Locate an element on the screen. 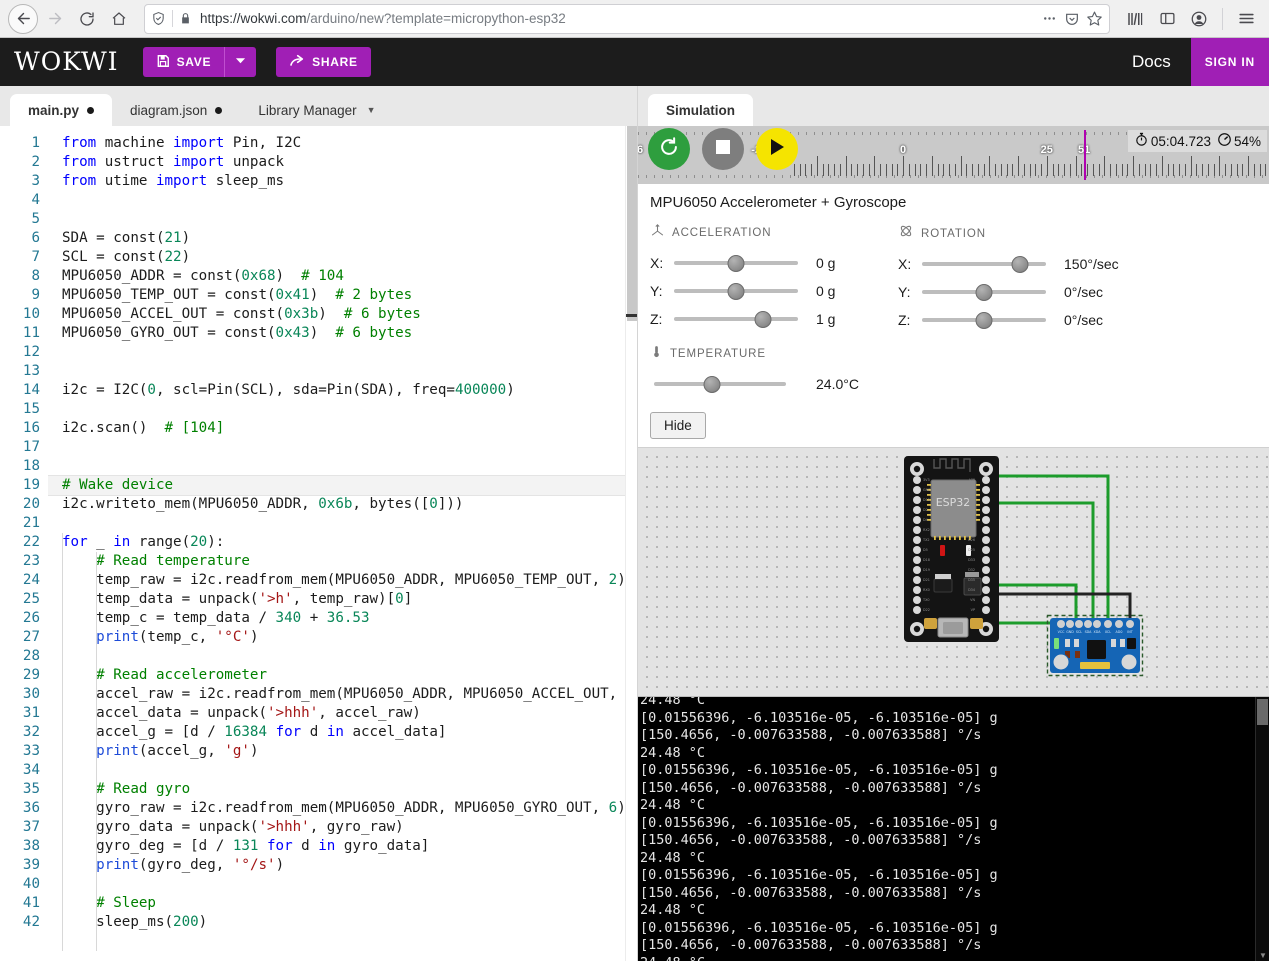 The width and height of the screenshot is (1269, 961). code-line: for _ in range(20): is located at coordinates (343, 542).